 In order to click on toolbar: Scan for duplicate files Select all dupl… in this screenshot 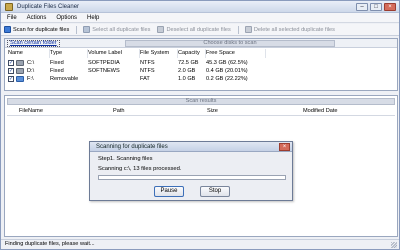, I will do `click(200, 30)`.